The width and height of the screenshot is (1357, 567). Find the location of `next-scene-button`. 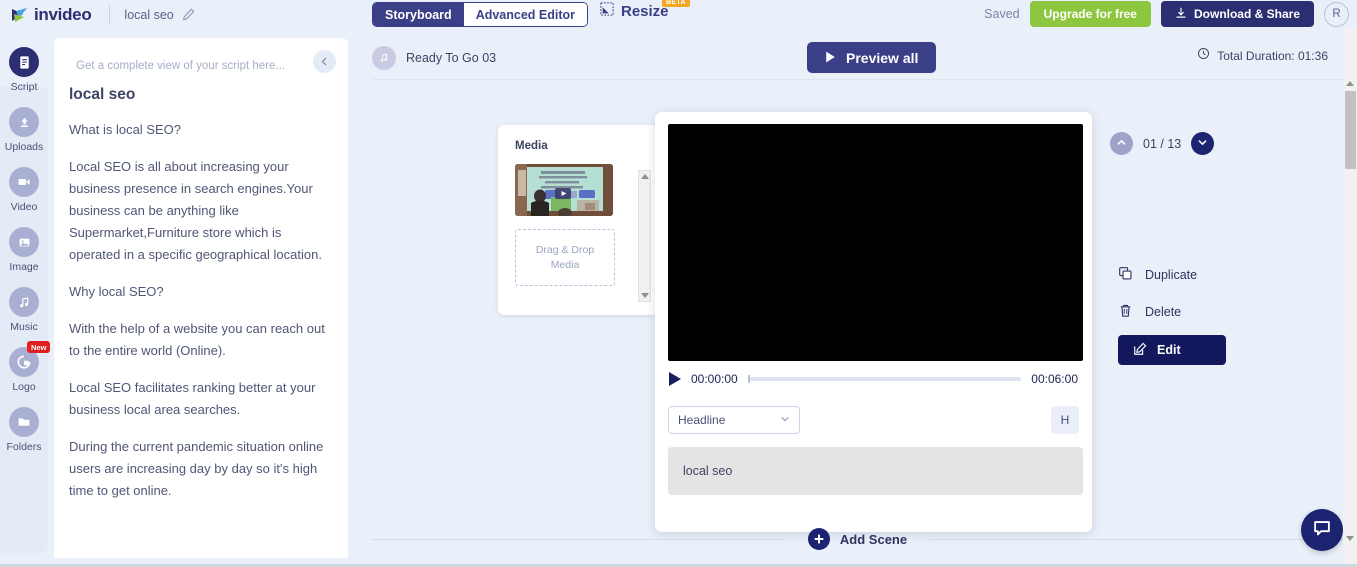

next-scene-button is located at coordinates (1203, 143).